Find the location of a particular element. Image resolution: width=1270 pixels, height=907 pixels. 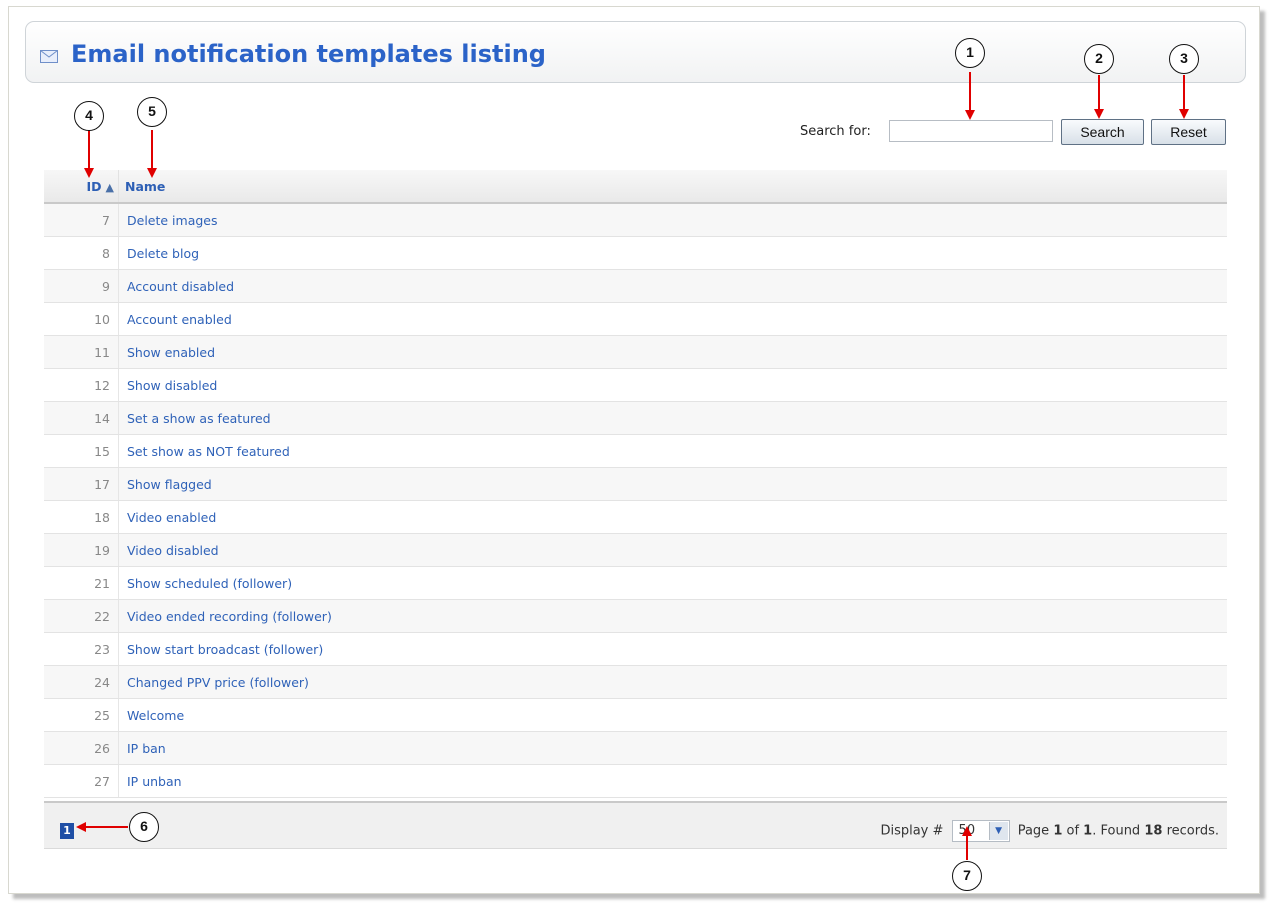

page-text: Page is located at coordinates (1033, 831).